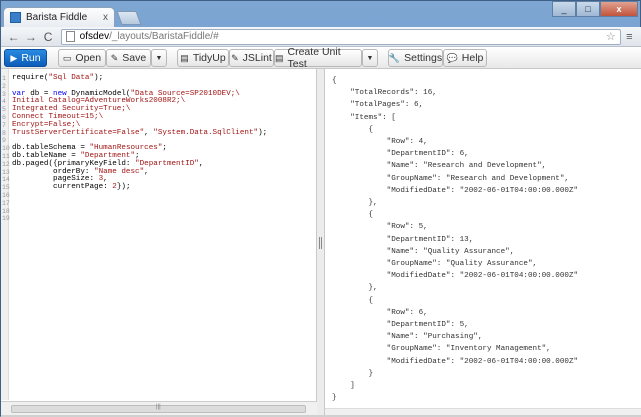 Image resolution: width=641 pixels, height=417 pixels. I want to click on code-token: new, so click(60, 93).